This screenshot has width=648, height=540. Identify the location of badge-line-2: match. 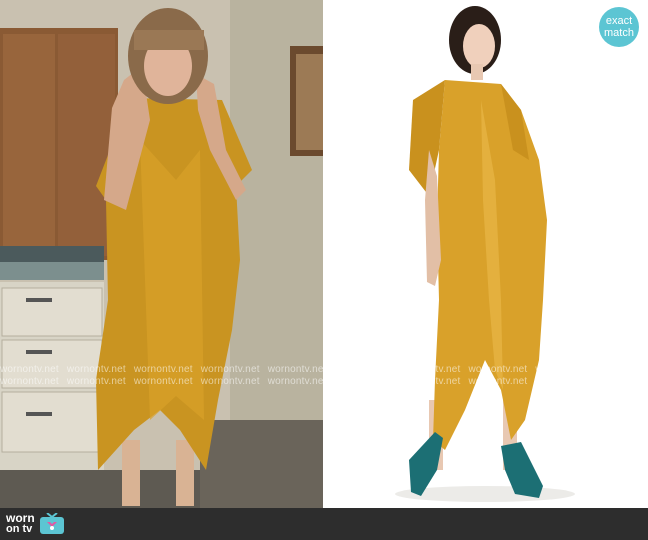
(619, 33).